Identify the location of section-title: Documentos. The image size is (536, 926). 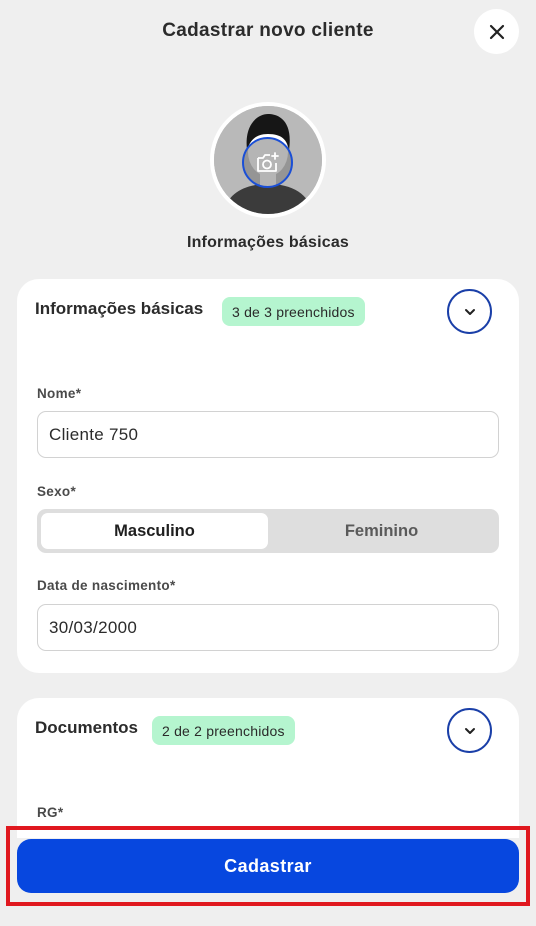
(86, 727).